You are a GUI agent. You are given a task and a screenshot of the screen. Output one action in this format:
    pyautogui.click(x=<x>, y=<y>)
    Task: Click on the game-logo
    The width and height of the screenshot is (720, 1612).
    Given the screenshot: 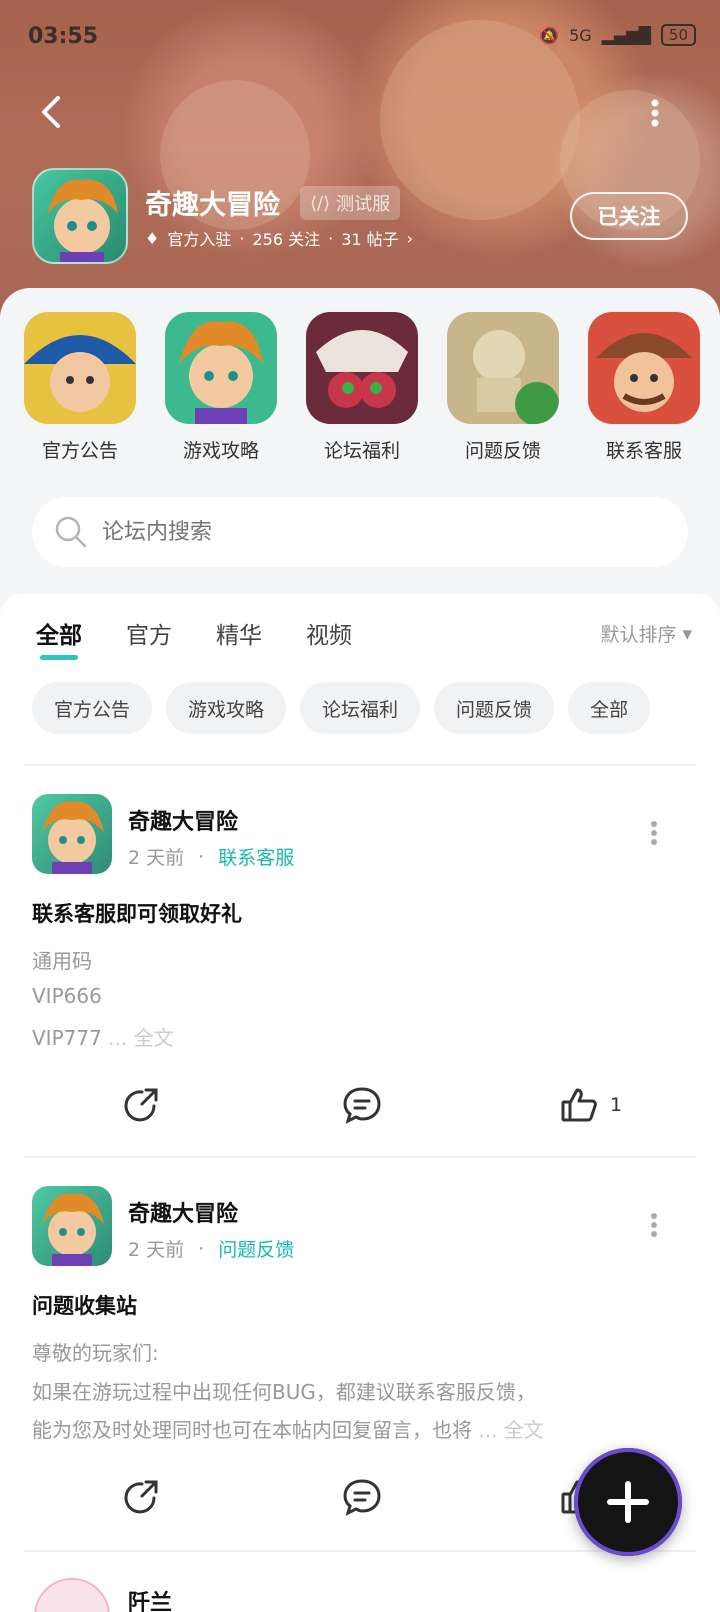 What is the action you would take?
    pyautogui.click(x=80, y=216)
    